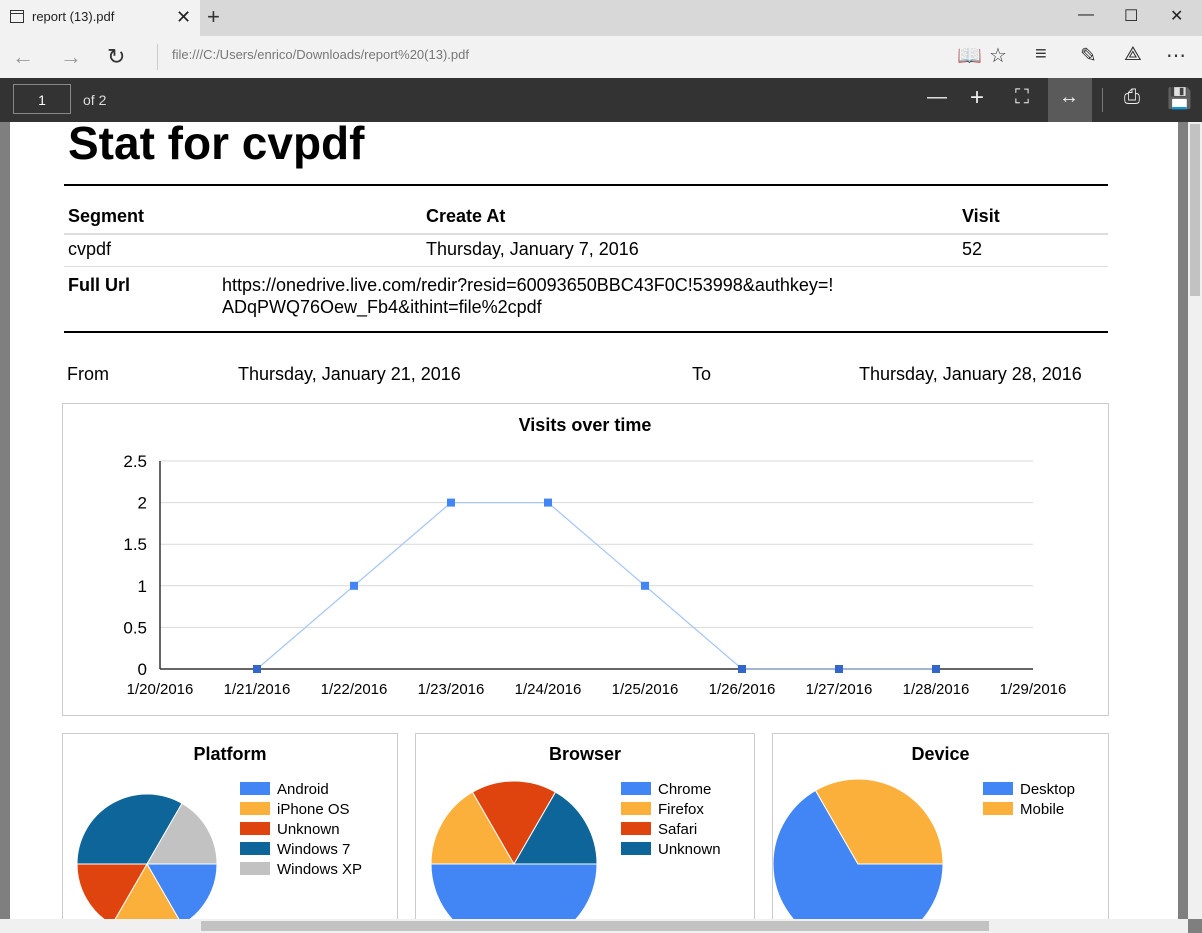 The image size is (1202, 933). Describe the element at coordinates (977, 98) in the screenshot. I see `zoom-in-icon: +` at that location.